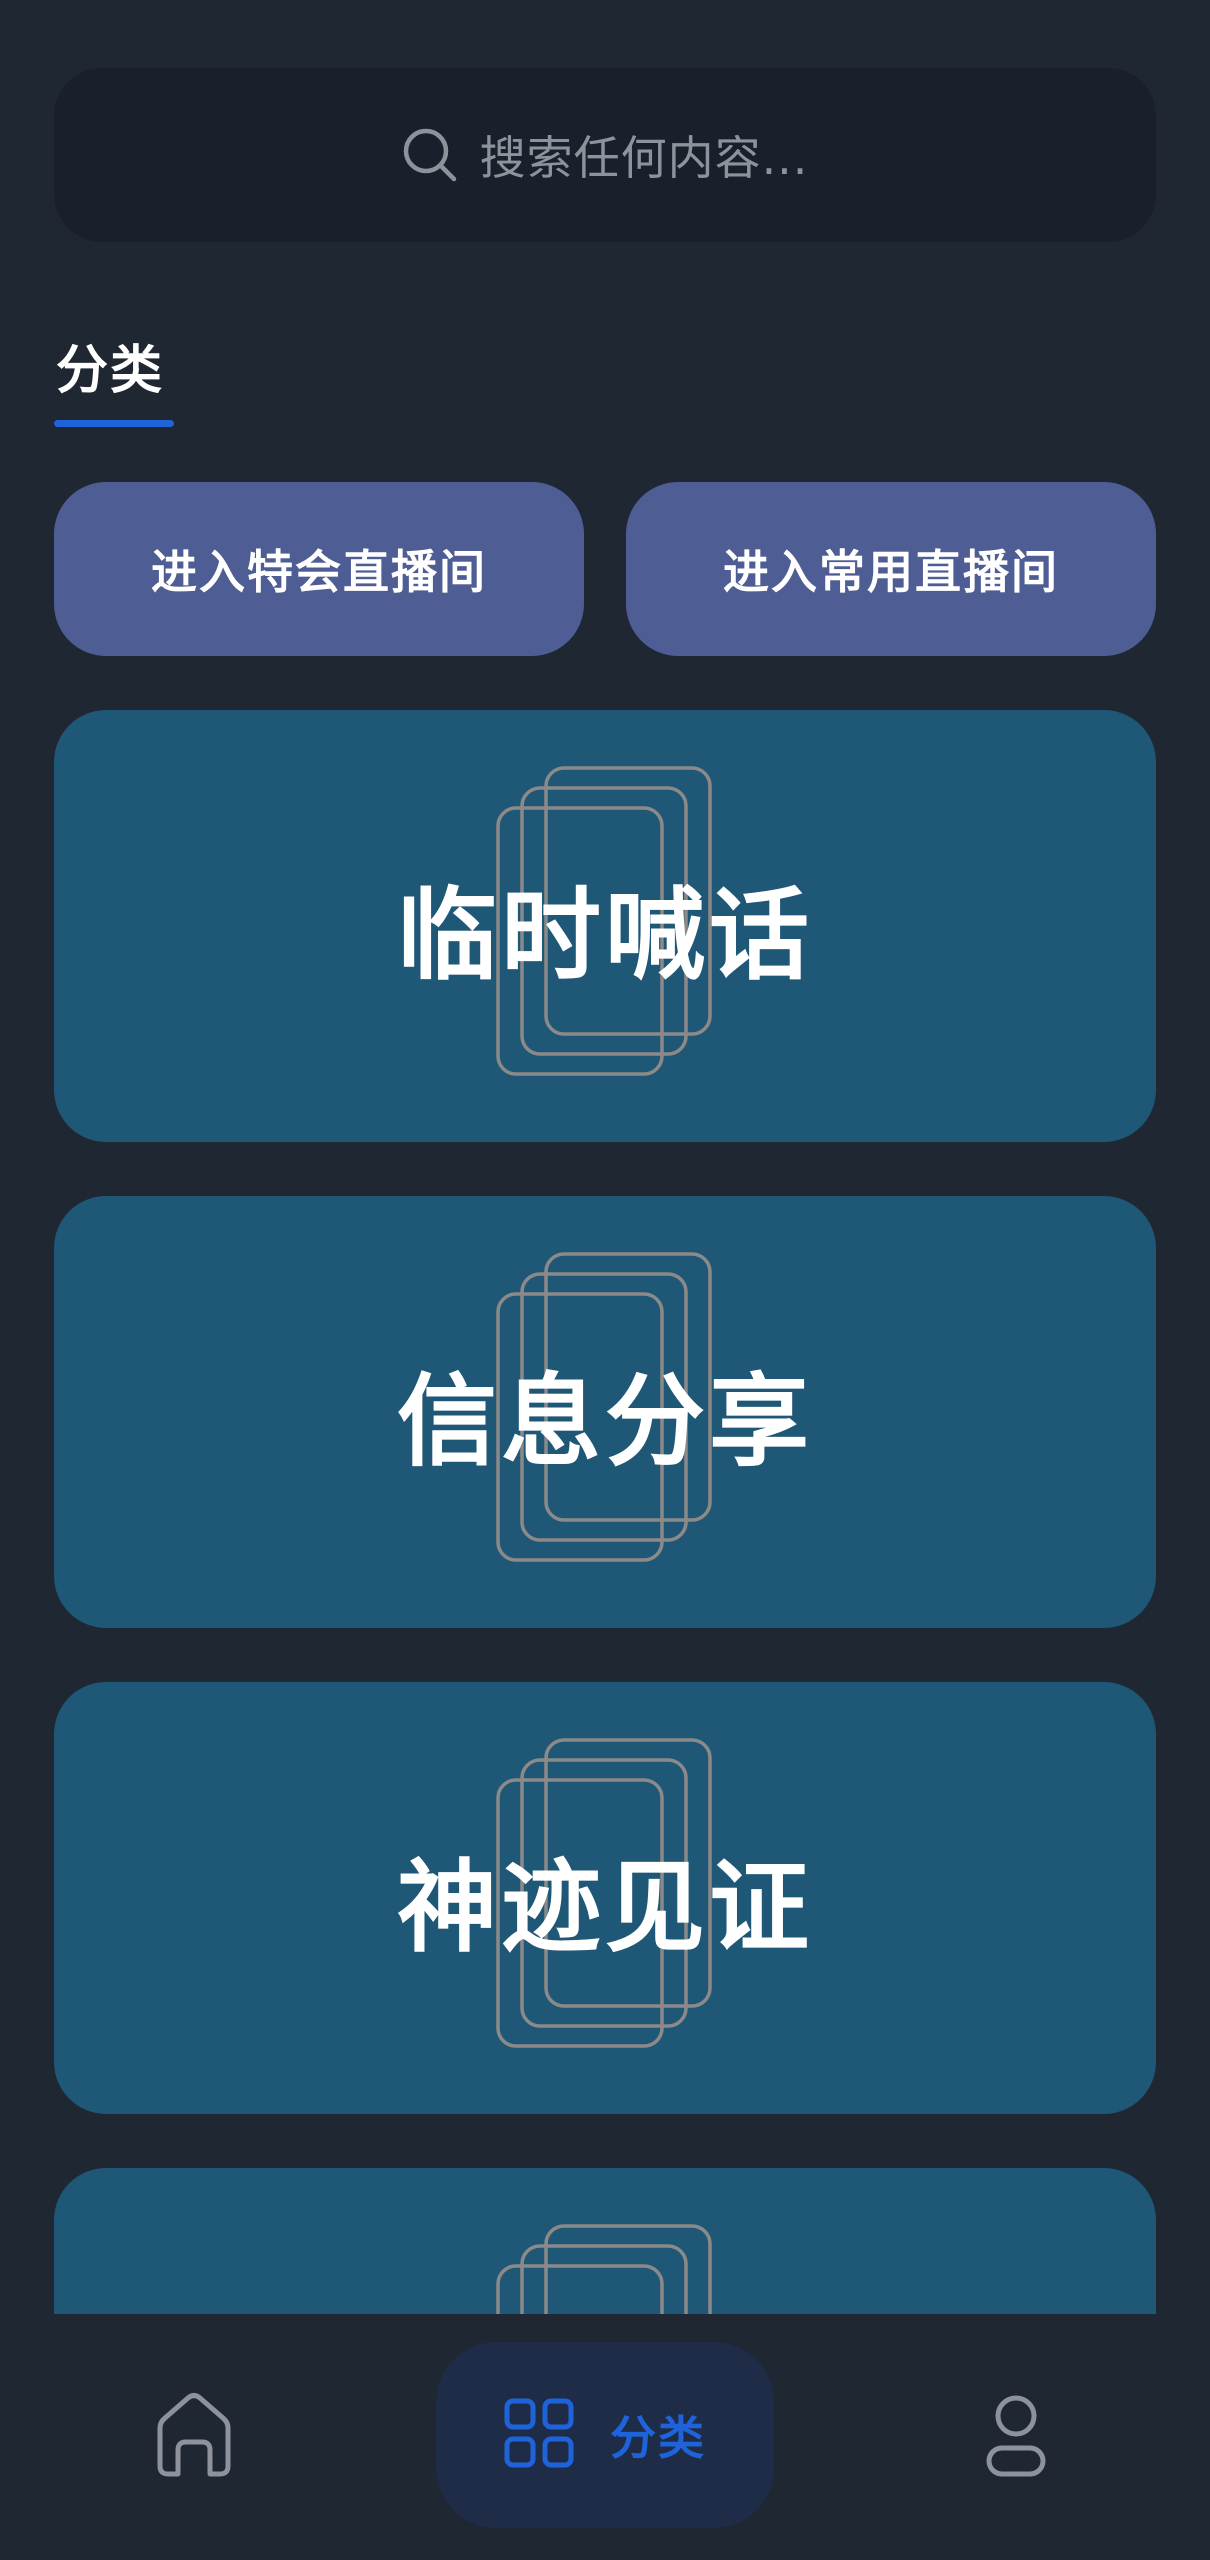  Describe the element at coordinates (658, 2438) in the screenshot. I see `nav-category-label: 分类` at that location.